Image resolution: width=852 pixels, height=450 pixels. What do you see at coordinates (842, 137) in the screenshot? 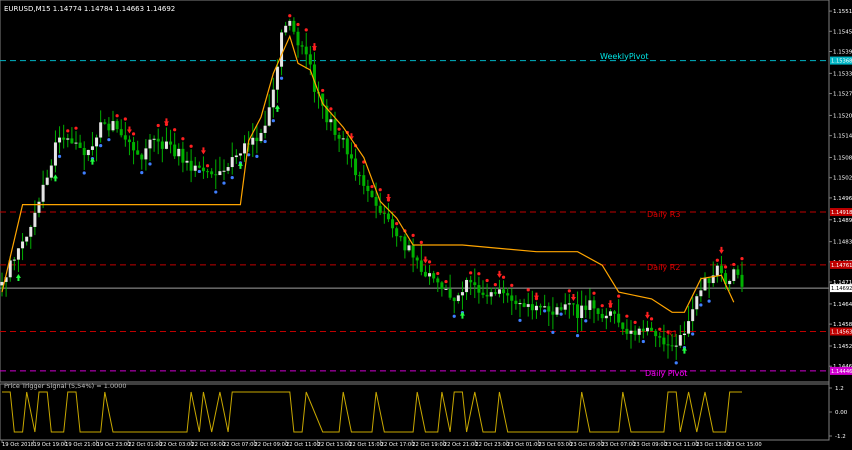
I see `price-tick-label: 1.15145` at bounding box center [842, 137].